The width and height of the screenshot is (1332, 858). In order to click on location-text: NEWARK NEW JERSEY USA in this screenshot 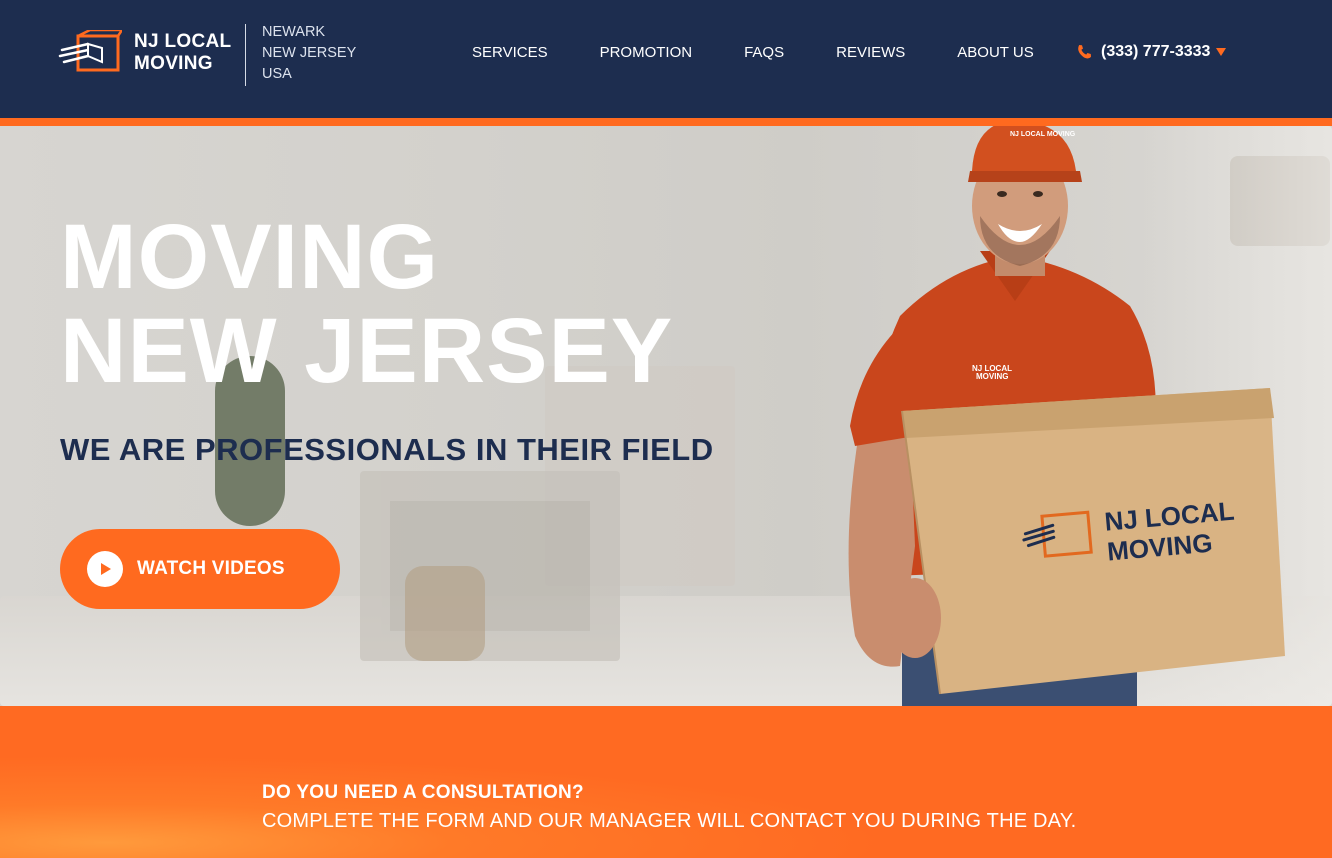, I will do `click(309, 53)`.